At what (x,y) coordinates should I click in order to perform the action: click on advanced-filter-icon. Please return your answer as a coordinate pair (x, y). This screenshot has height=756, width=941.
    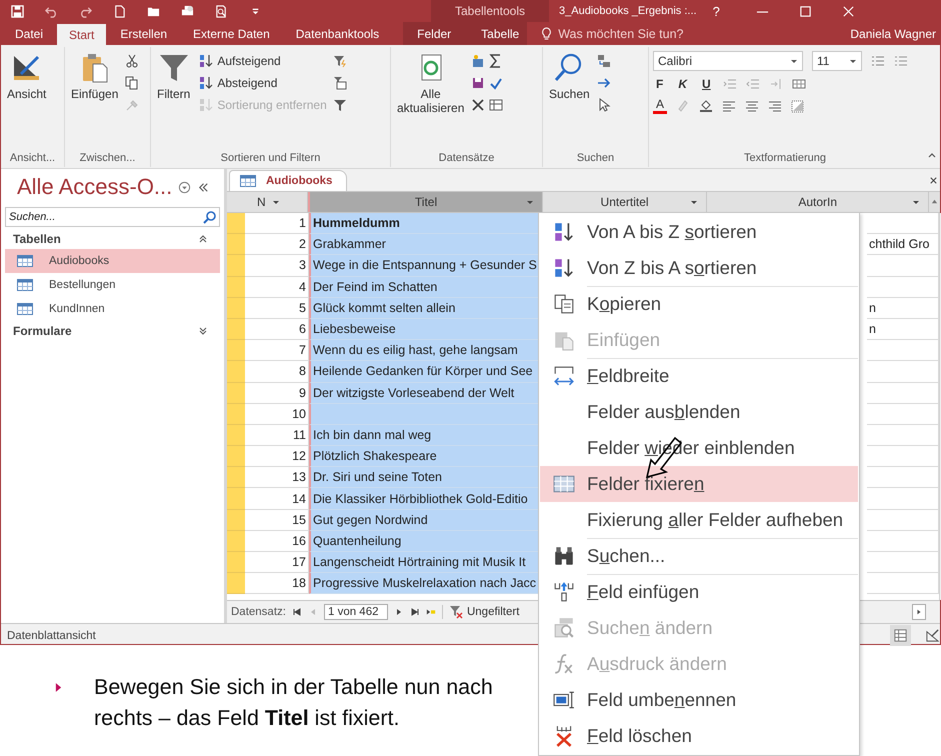
    Looking at the image, I should click on (339, 83).